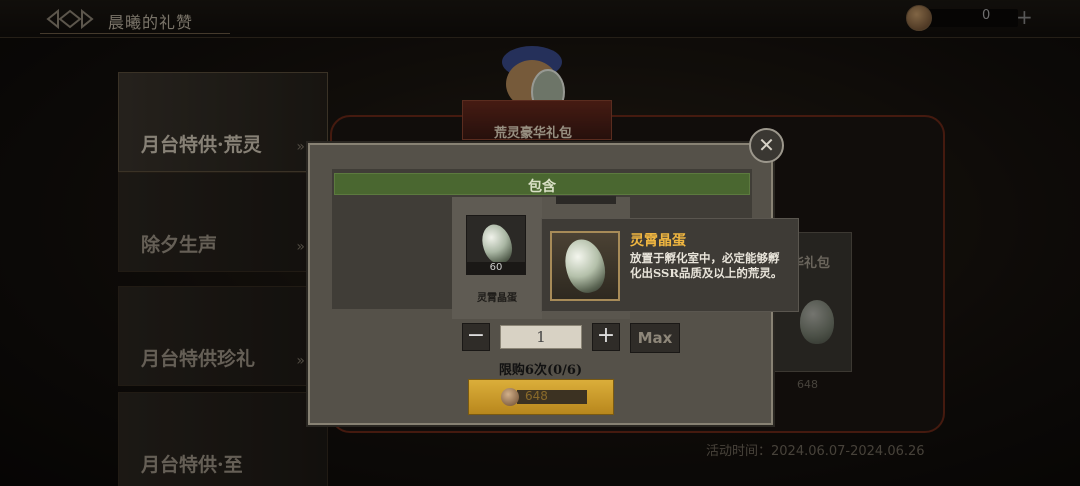  What do you see at coordinates (536, 396) in the screenshot?
I see `buy-price: 648` at bounding box center [536, 396].